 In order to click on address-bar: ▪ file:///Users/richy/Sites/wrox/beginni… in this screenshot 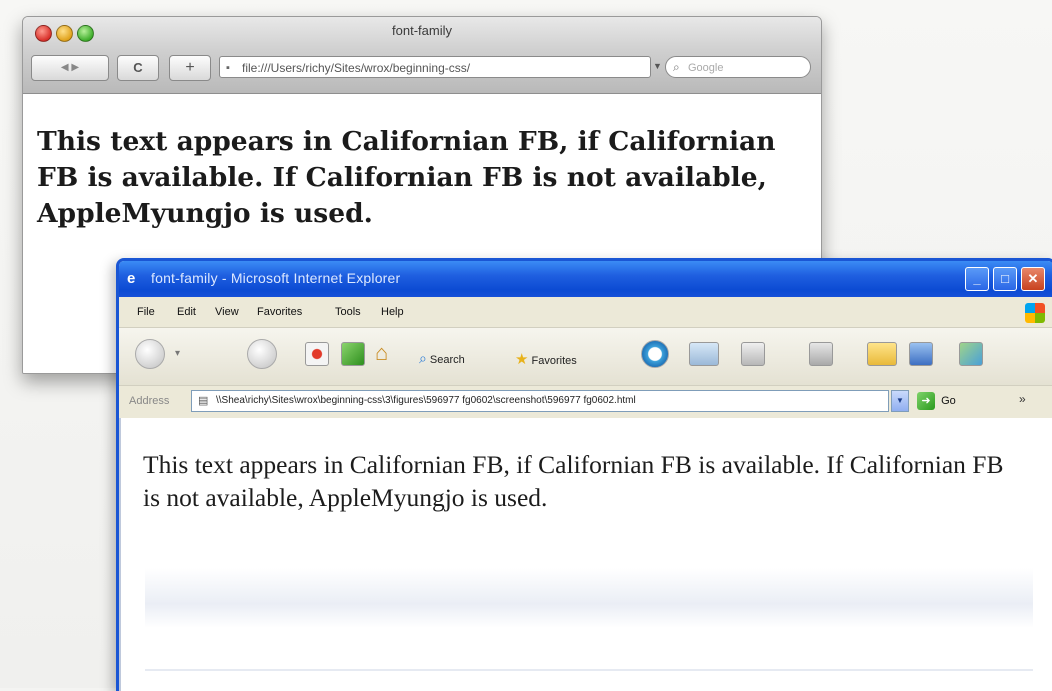, I will do `click(435, 67)`.